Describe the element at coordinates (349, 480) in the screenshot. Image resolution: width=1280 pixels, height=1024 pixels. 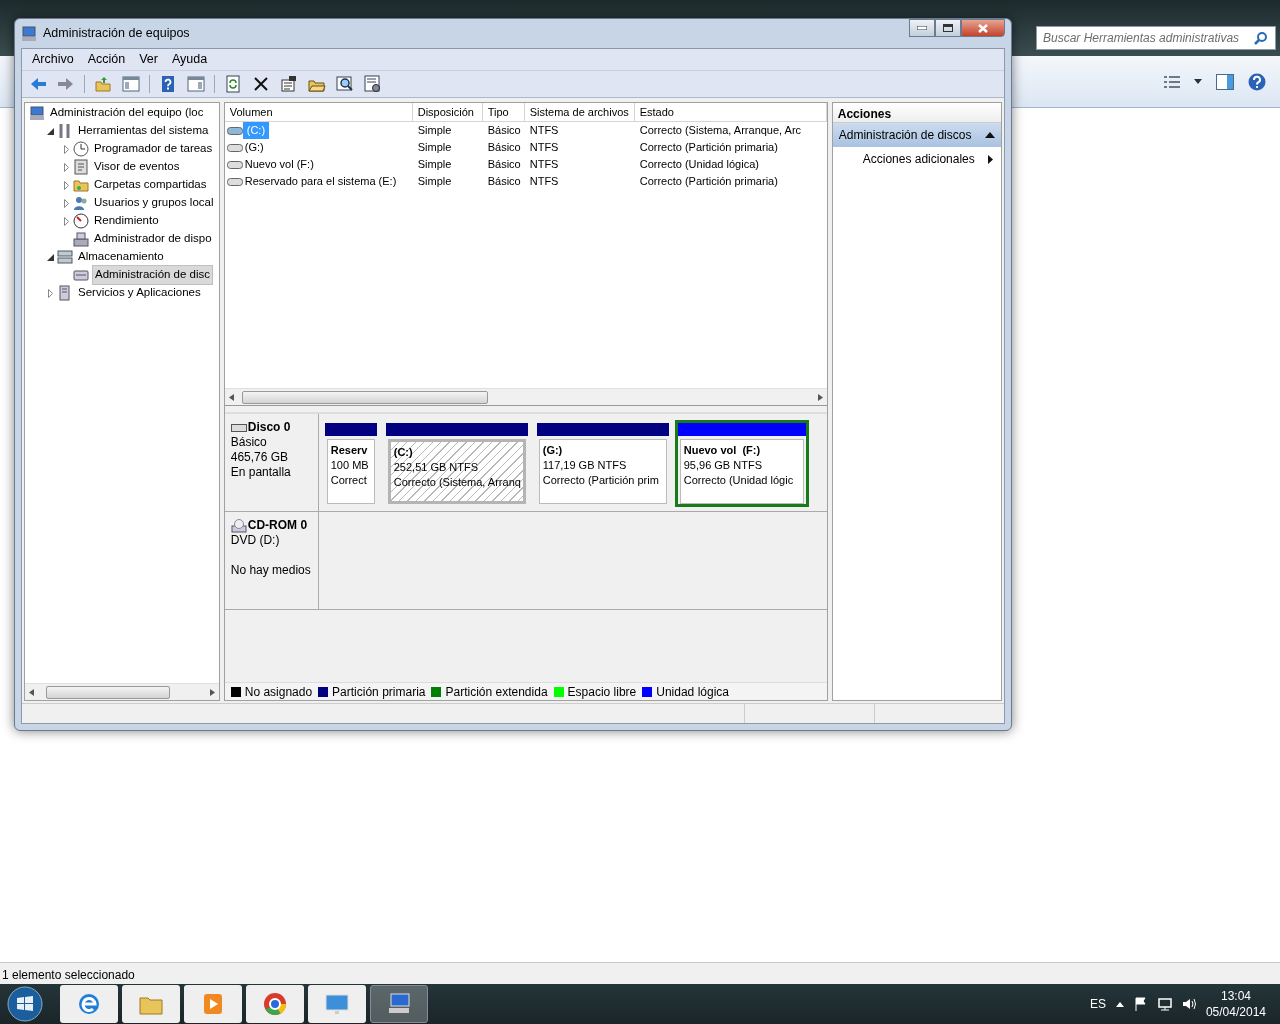
I see `partition-status: Correct` at that location.